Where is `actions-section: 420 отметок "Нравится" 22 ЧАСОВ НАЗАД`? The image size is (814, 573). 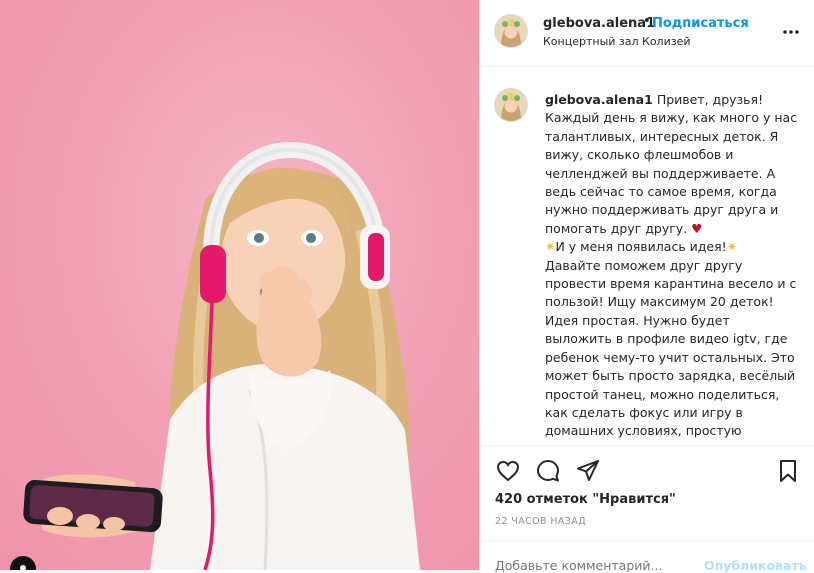 actions-section: 420 отметок "Нравится" 22 ЧАСОВ НАЗАД is located at coordinates (647, 493).